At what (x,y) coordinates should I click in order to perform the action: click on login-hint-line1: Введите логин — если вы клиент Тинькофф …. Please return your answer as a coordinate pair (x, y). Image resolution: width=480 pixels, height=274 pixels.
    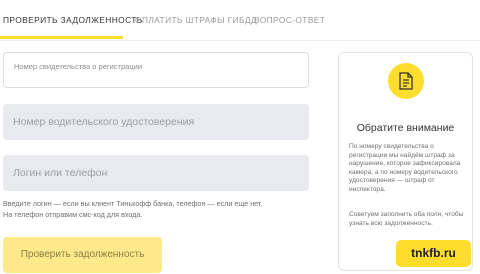
    Looking at the image, I should click on (133, 203).